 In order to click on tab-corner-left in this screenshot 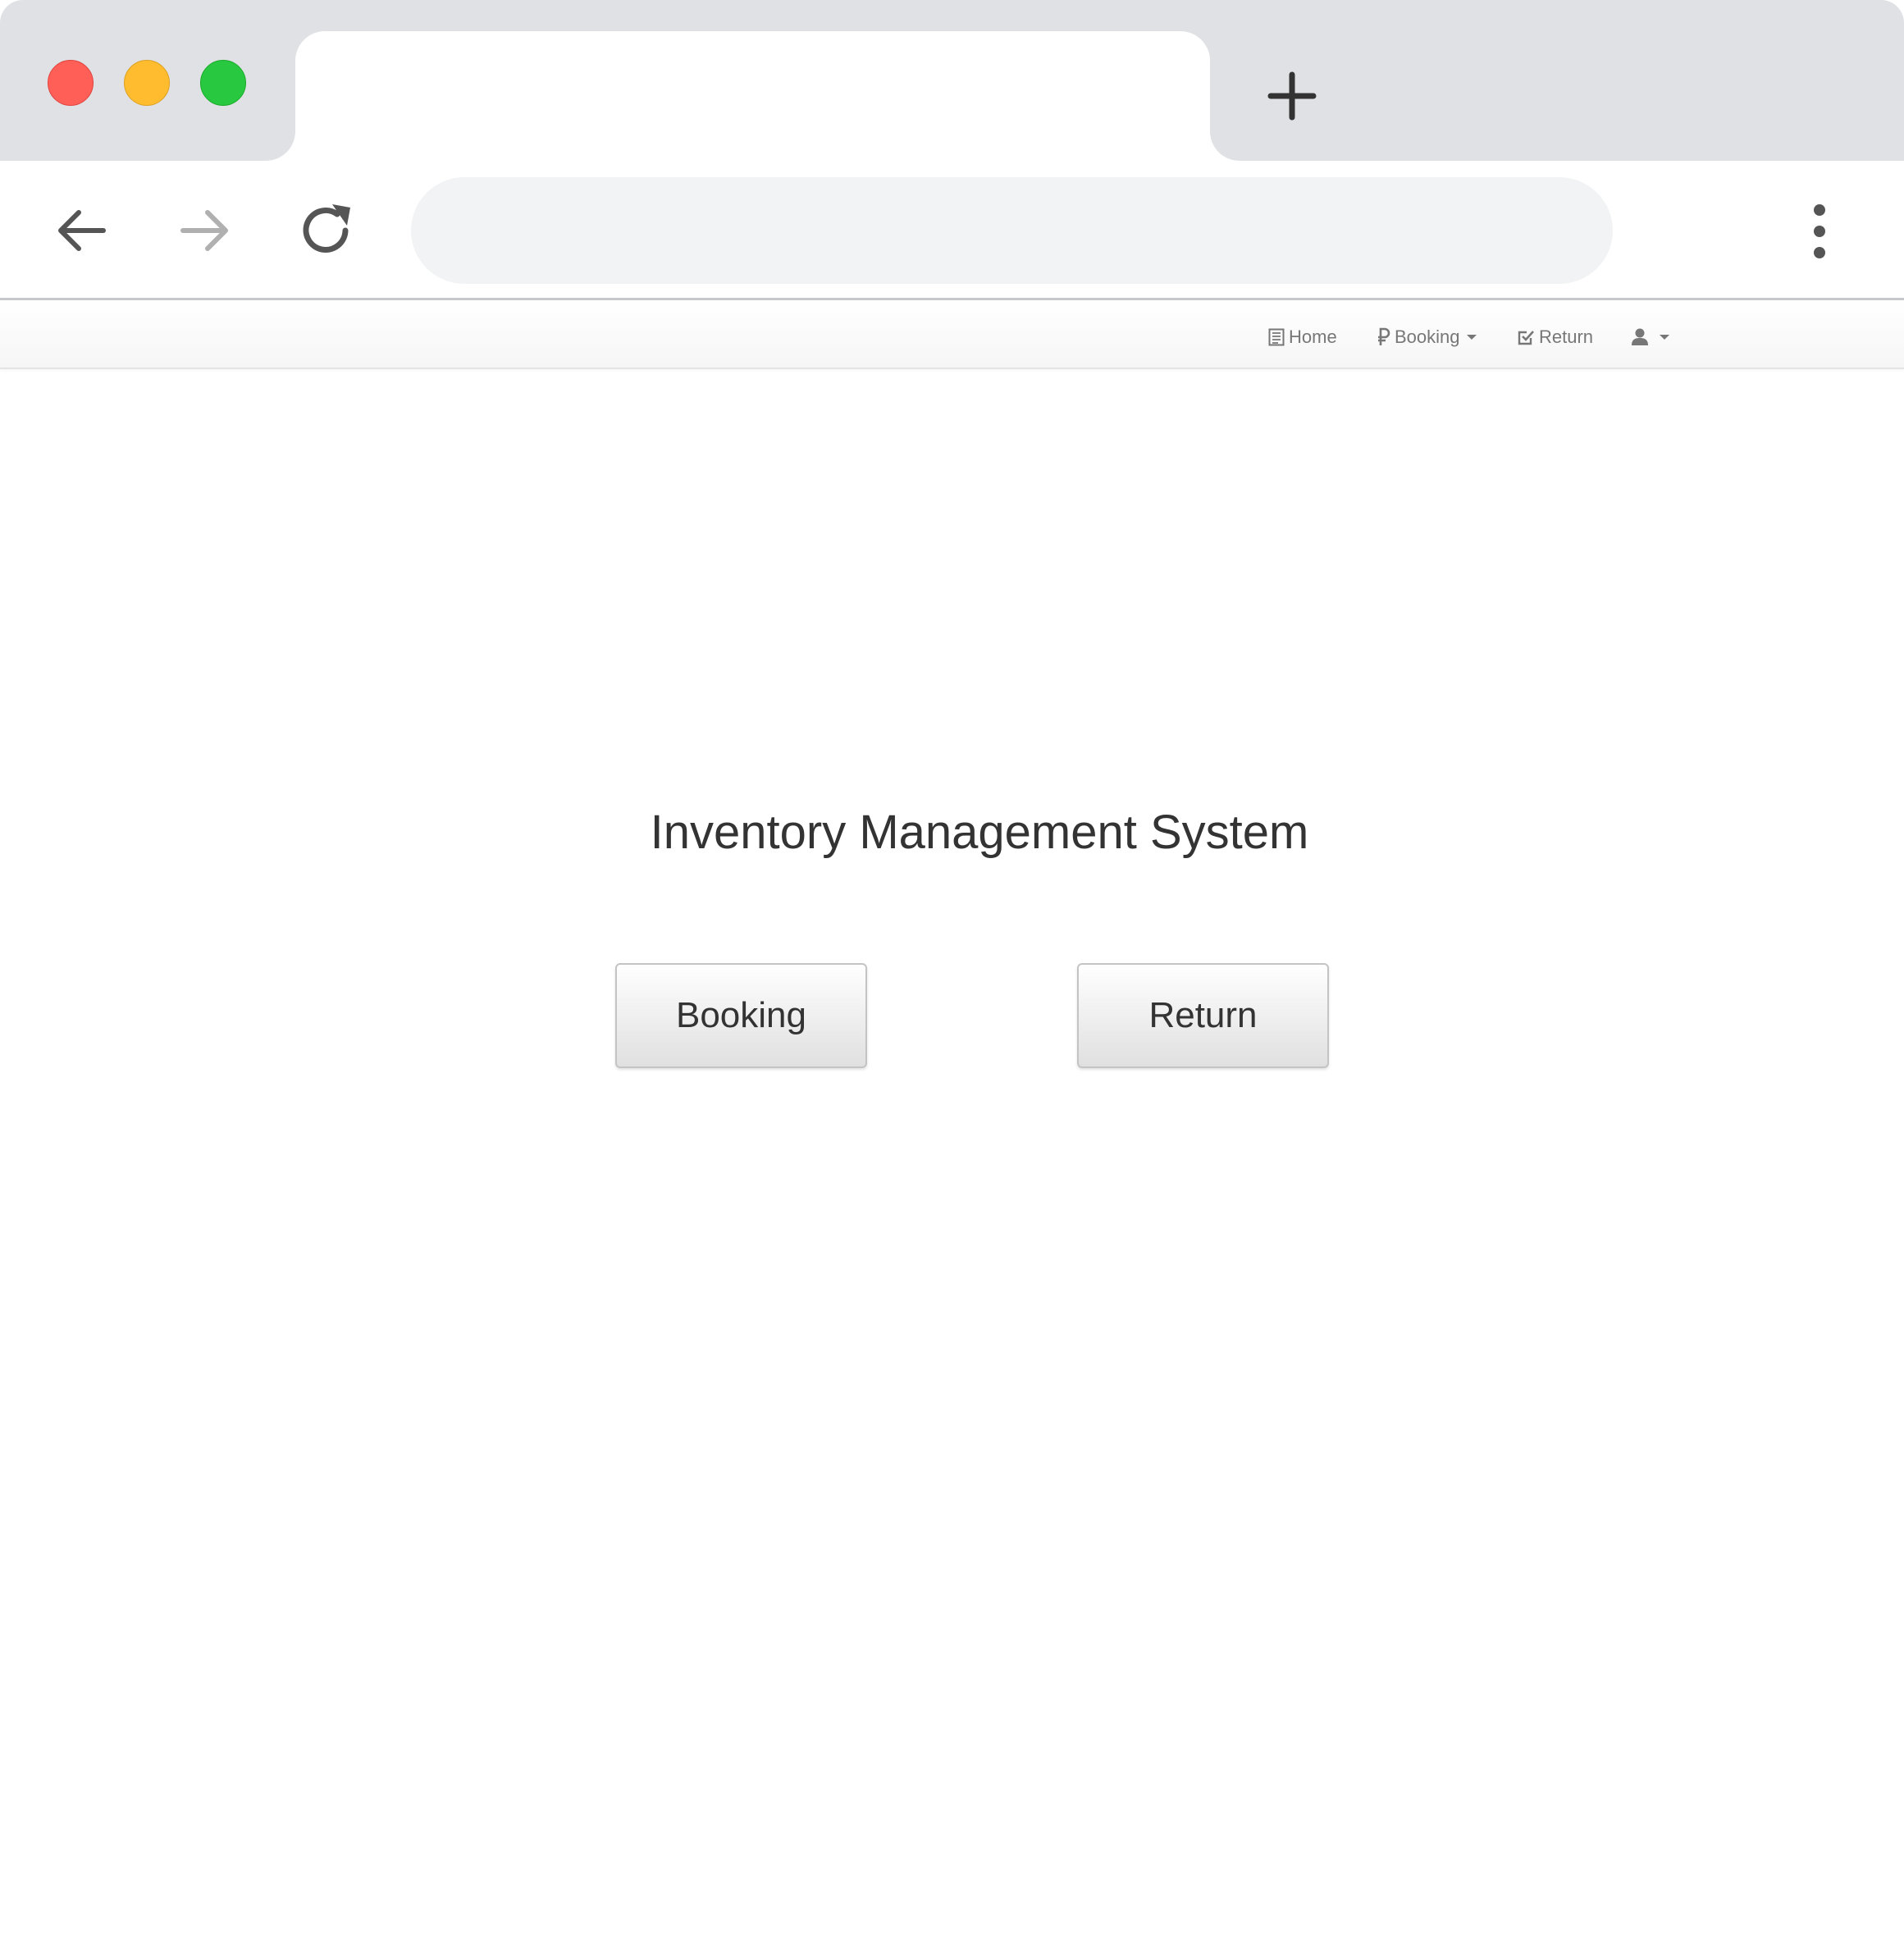, I will do `click(280, 146)`.